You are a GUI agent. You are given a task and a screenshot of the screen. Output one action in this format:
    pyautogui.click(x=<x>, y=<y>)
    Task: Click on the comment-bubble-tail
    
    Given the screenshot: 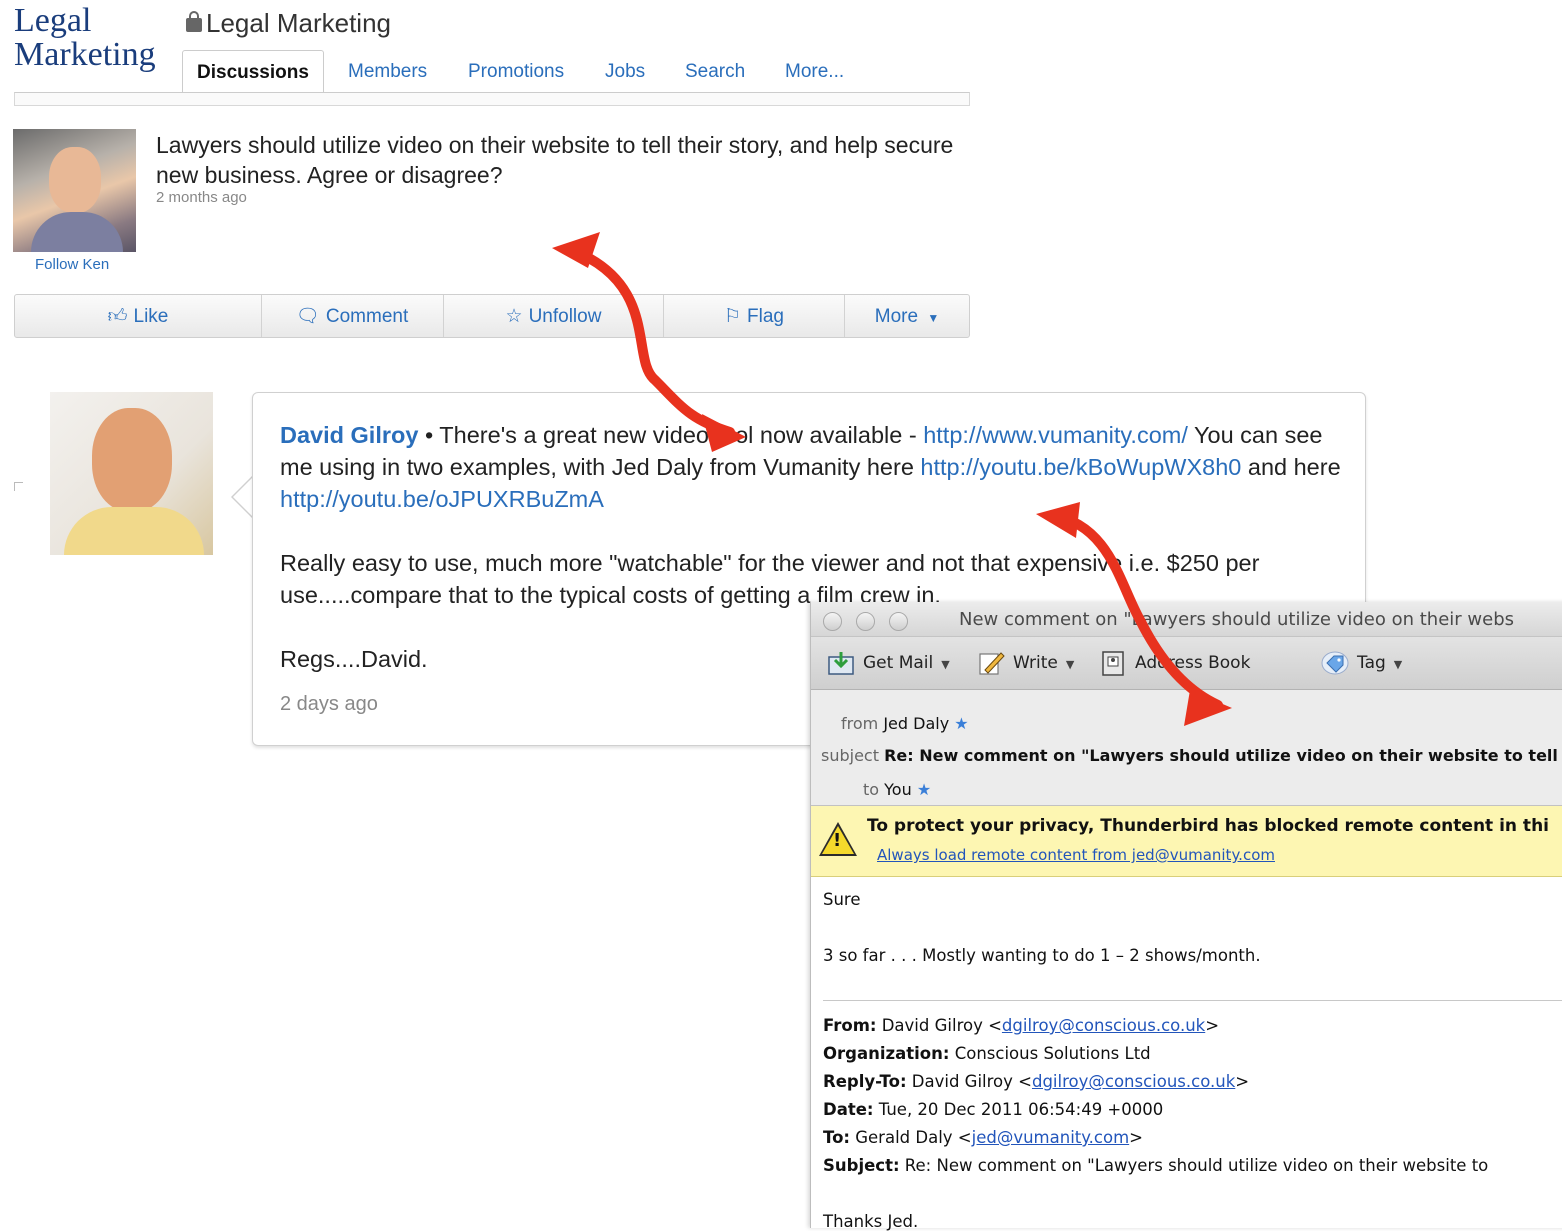 What is the action you would take?
    pyautogui.click(x=242, y=497)
    